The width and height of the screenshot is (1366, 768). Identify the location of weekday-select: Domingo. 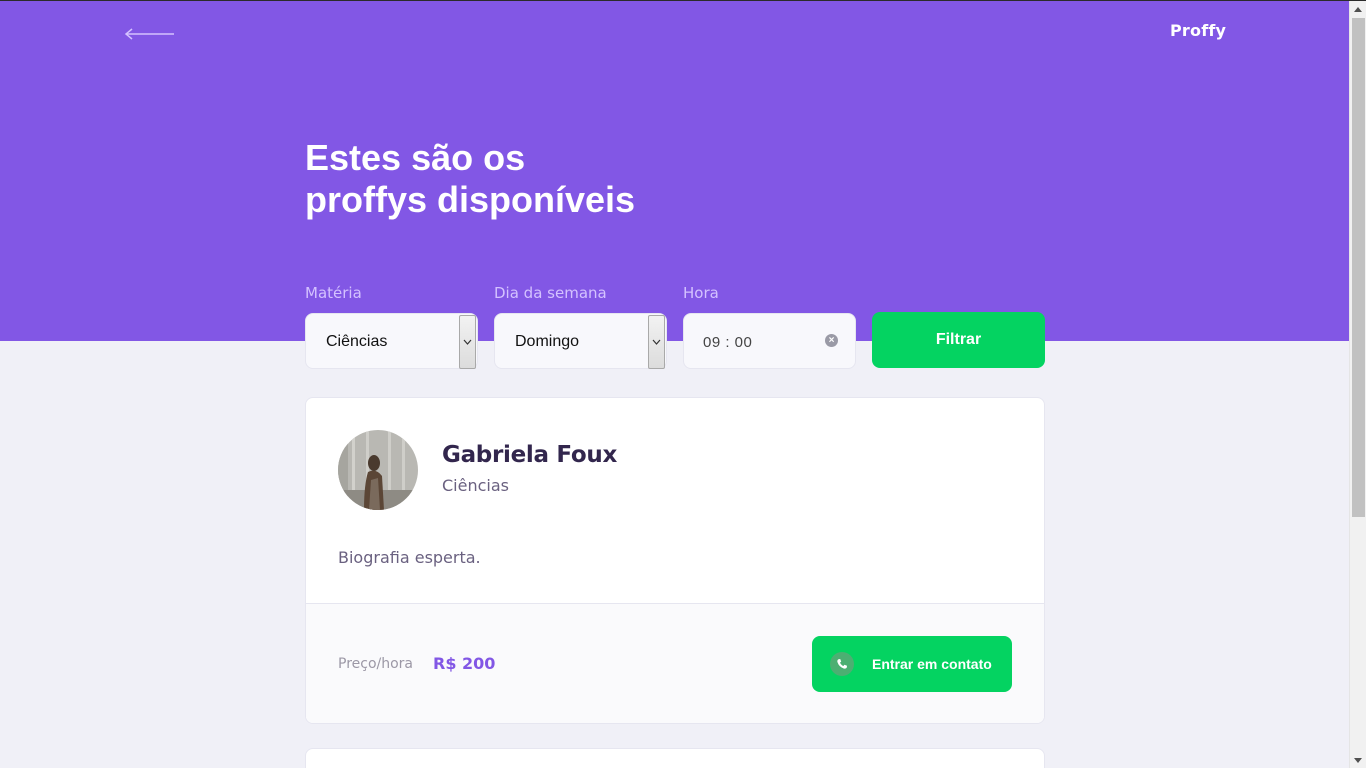
(580, 341).